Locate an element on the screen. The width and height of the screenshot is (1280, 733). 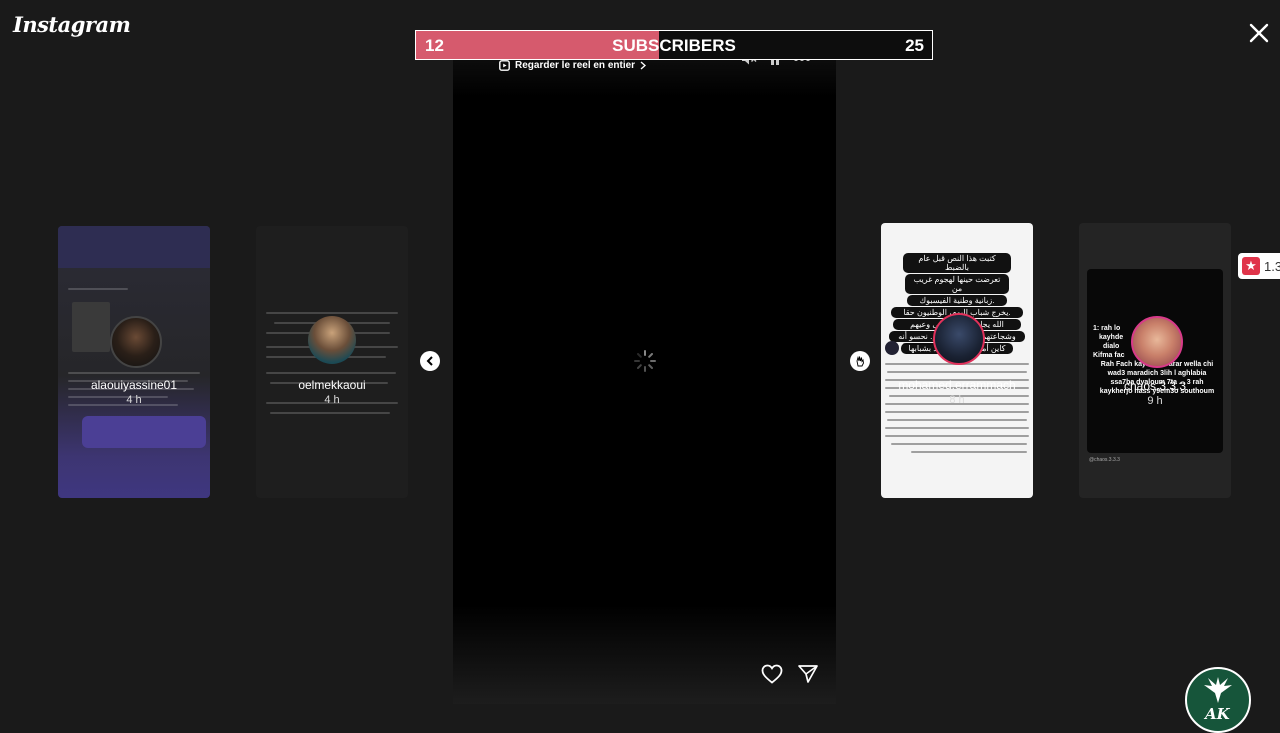
reel-icon is located at coordinates (504, 65).